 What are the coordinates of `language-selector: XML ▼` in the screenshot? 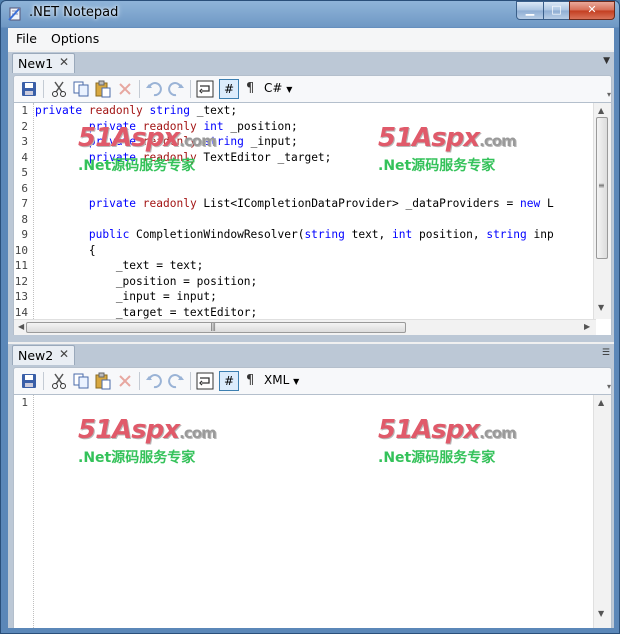 It's located at (281, 380).